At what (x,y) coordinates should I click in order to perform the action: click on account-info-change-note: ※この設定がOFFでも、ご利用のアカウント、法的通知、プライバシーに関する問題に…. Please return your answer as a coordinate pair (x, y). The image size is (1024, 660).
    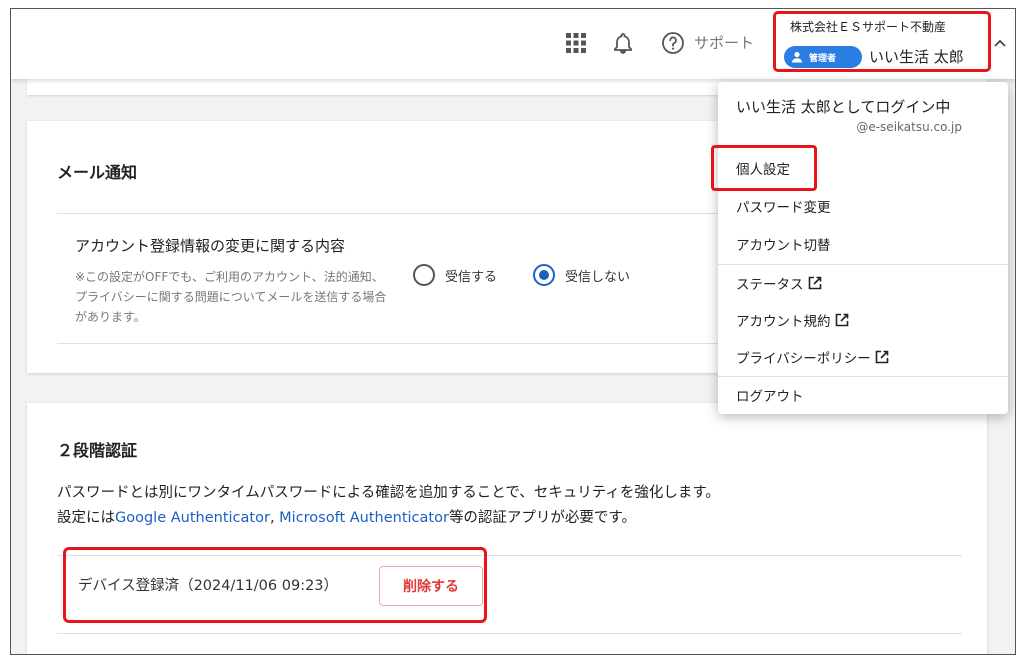
    Looking at the image, I should click on (231, 297).